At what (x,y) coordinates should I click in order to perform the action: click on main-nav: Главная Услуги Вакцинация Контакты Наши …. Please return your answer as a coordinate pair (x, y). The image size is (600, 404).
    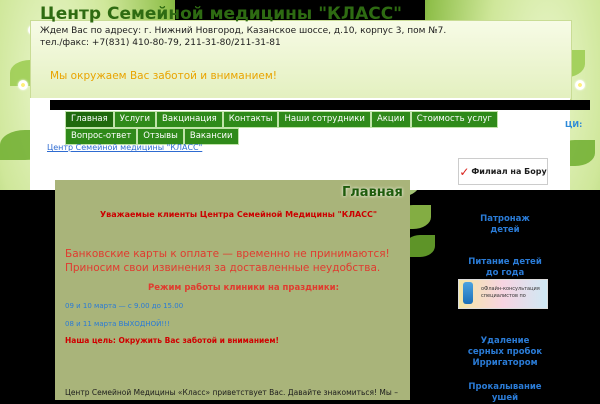
    Looking at the image, I should click on (300, 128).